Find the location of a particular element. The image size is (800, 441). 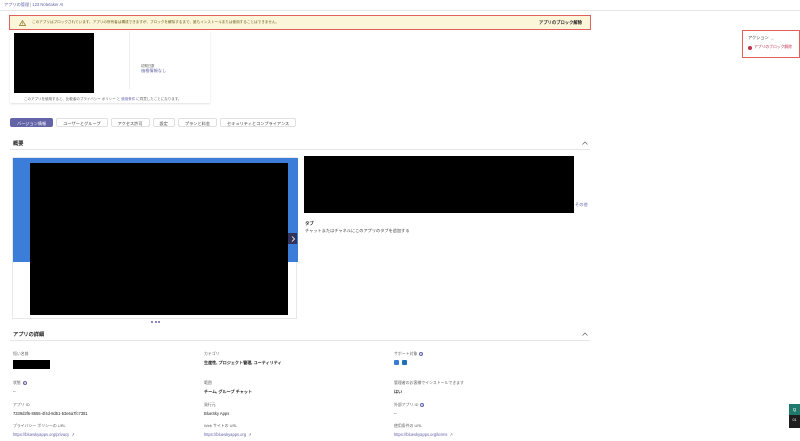

breadcrumb: アプリの管理|123 Notetaker AI is located at coordinates (33, 5).